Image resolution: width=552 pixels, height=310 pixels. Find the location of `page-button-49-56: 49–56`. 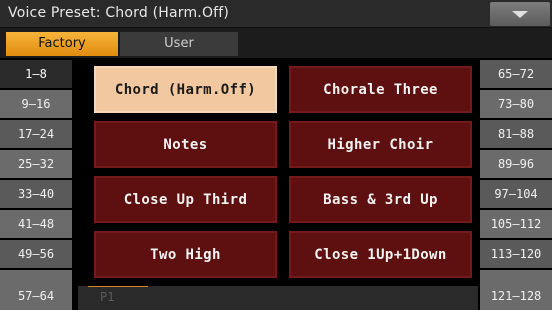

page-button-49-56: 49–56 is located at coordinates (36, 254).